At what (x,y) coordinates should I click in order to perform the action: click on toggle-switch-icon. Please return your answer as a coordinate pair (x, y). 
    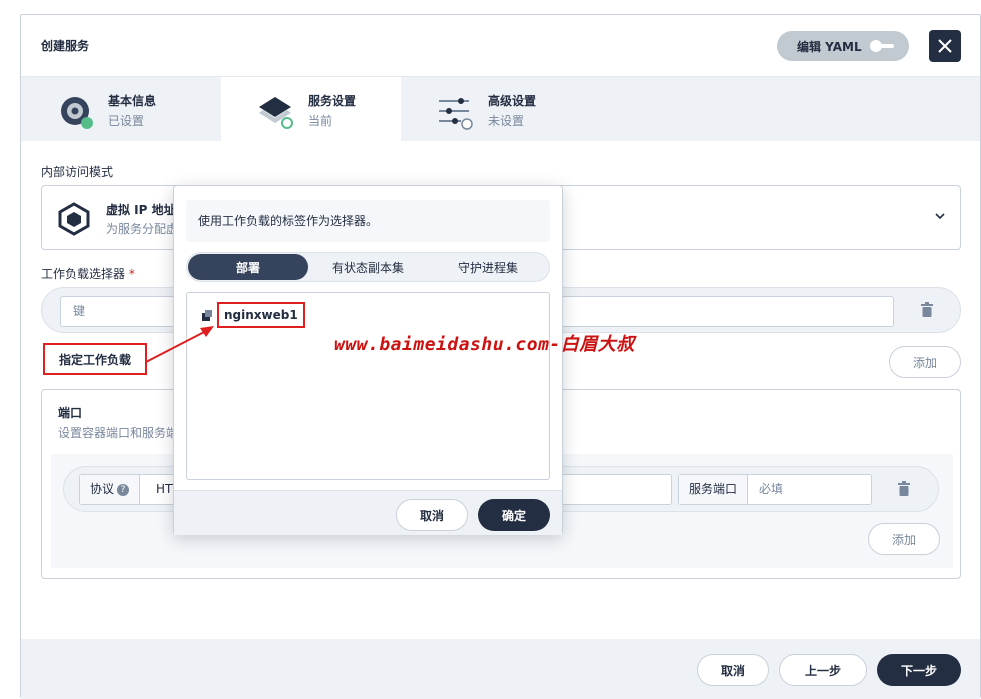
    Looking at the image, I should click on (881, 46).